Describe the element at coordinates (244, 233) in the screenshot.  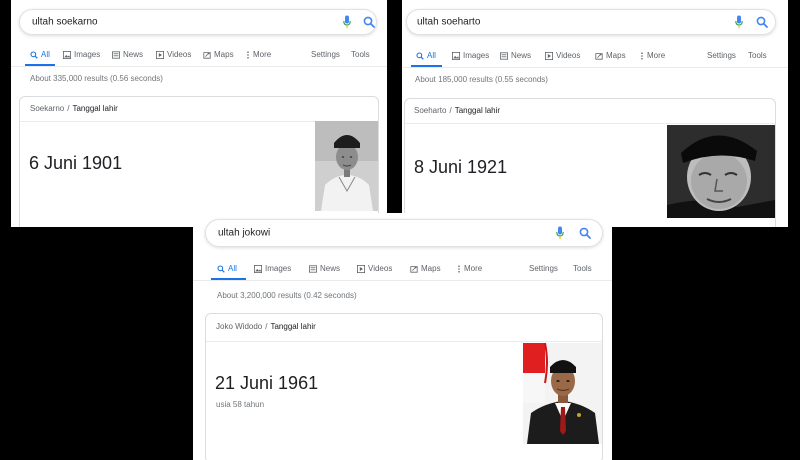
I see `search-input: ultah jokowi` at that location.